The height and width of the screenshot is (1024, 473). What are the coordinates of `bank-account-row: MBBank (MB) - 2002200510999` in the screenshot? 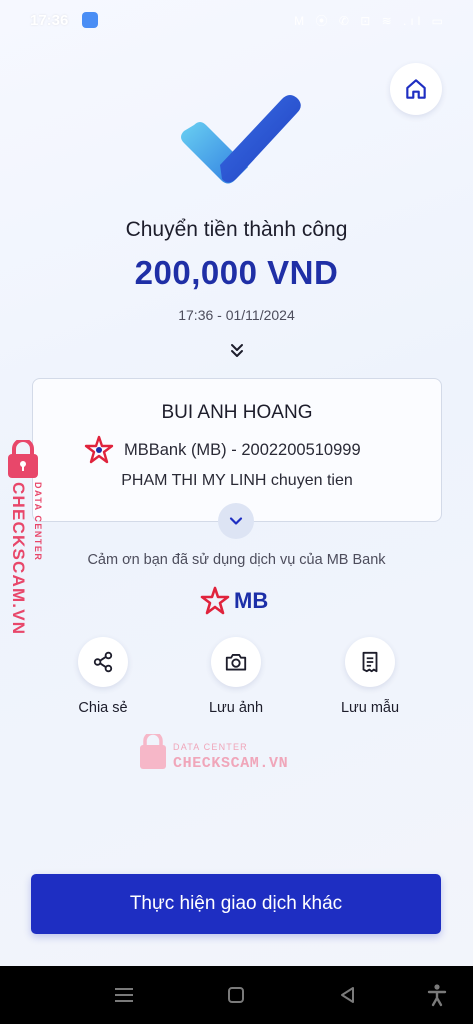 It's located at (244, 449).